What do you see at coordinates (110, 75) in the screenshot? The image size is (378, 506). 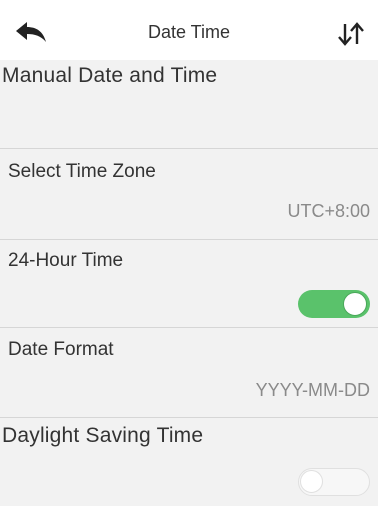 I see `manual-date-time-label: Manual Date and Time` at bounding box center [110, 75].